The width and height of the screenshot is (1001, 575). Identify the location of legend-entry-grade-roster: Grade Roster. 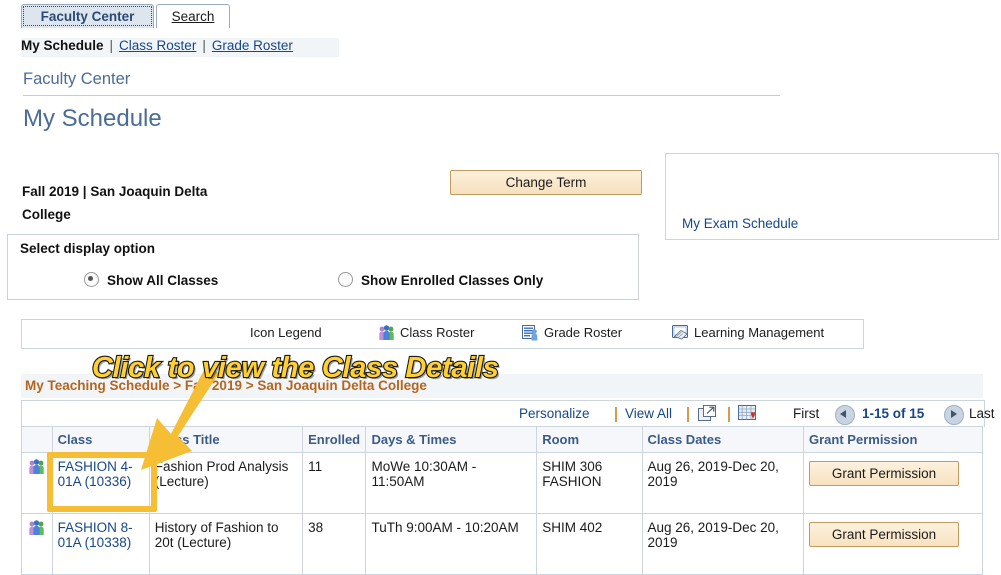
(572, 333).